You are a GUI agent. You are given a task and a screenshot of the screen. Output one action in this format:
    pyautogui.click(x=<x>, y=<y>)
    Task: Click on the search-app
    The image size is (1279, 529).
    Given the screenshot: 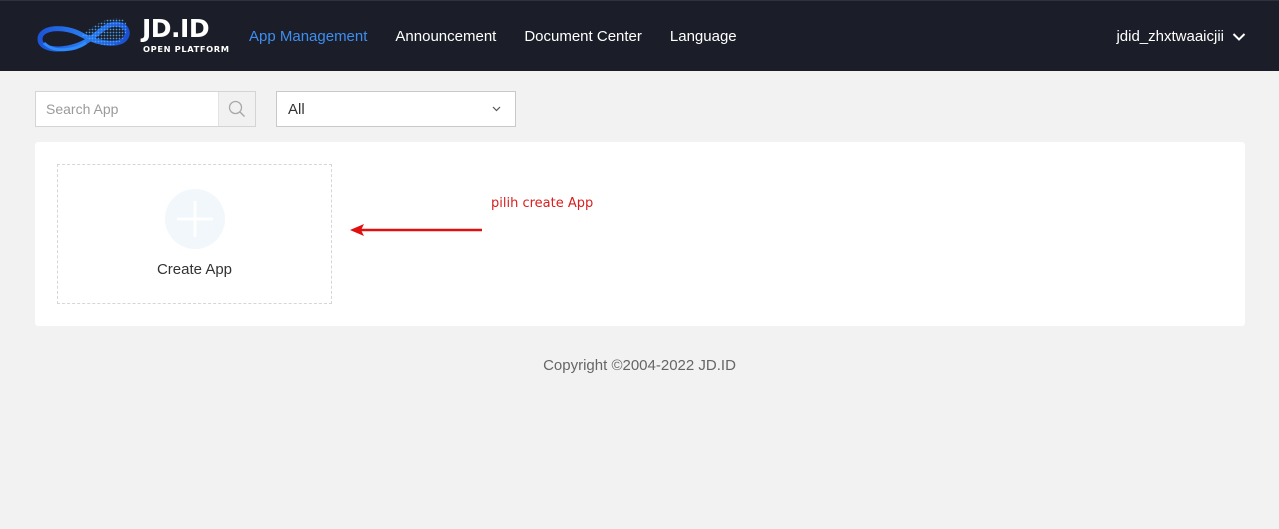 What is the action you would take?
    pyautogui.click(x=145, y=109)
    